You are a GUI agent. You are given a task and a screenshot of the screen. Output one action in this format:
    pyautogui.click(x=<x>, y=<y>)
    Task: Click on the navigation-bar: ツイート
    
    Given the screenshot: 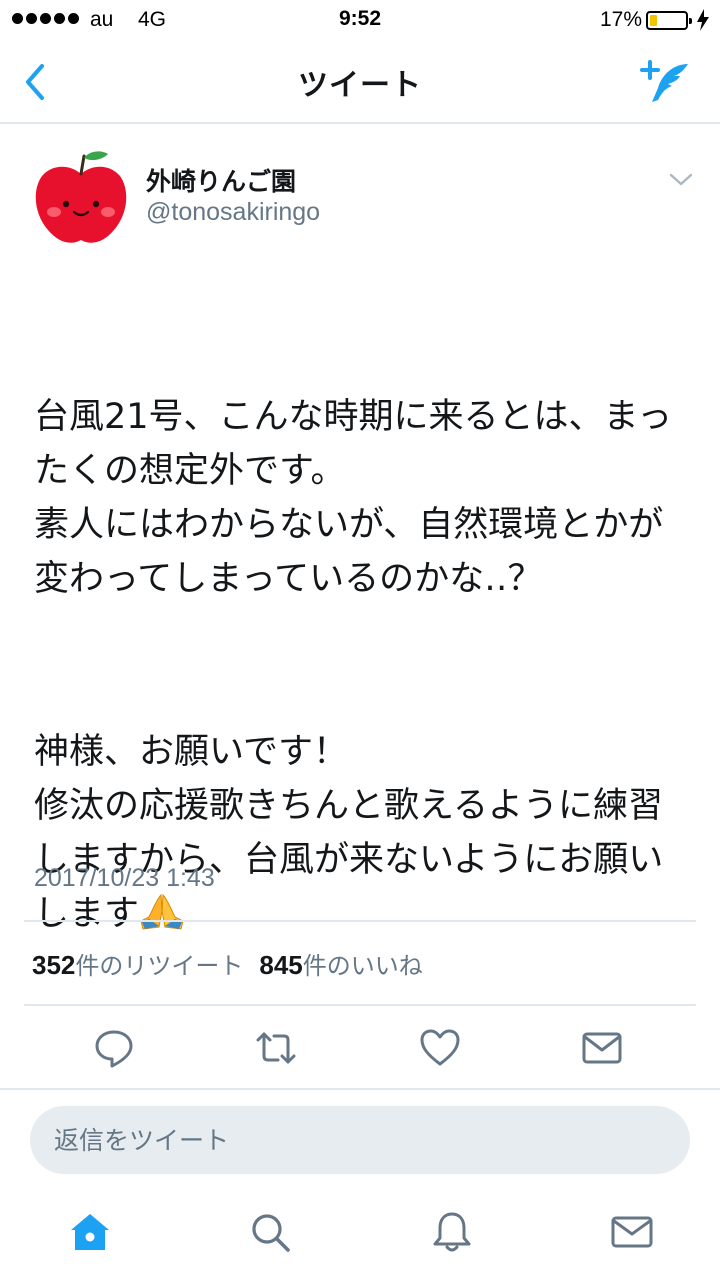 What is the action you would take?
    pyautogui.click(x=360, y=82)
    